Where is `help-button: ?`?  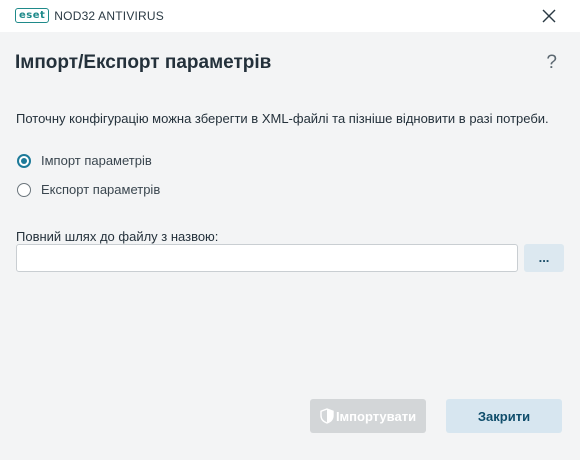
help-button: ? is located at coordinates (551, 63).